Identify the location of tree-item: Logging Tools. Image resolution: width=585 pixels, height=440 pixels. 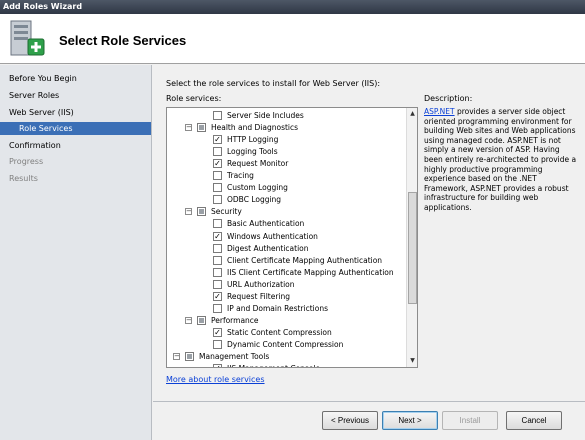
(286, 152).